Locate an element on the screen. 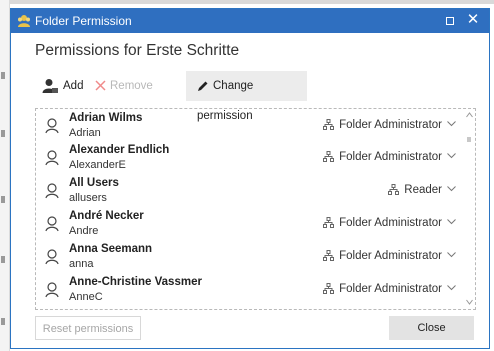  scroll-thumb is located at coordinates (469, 139).